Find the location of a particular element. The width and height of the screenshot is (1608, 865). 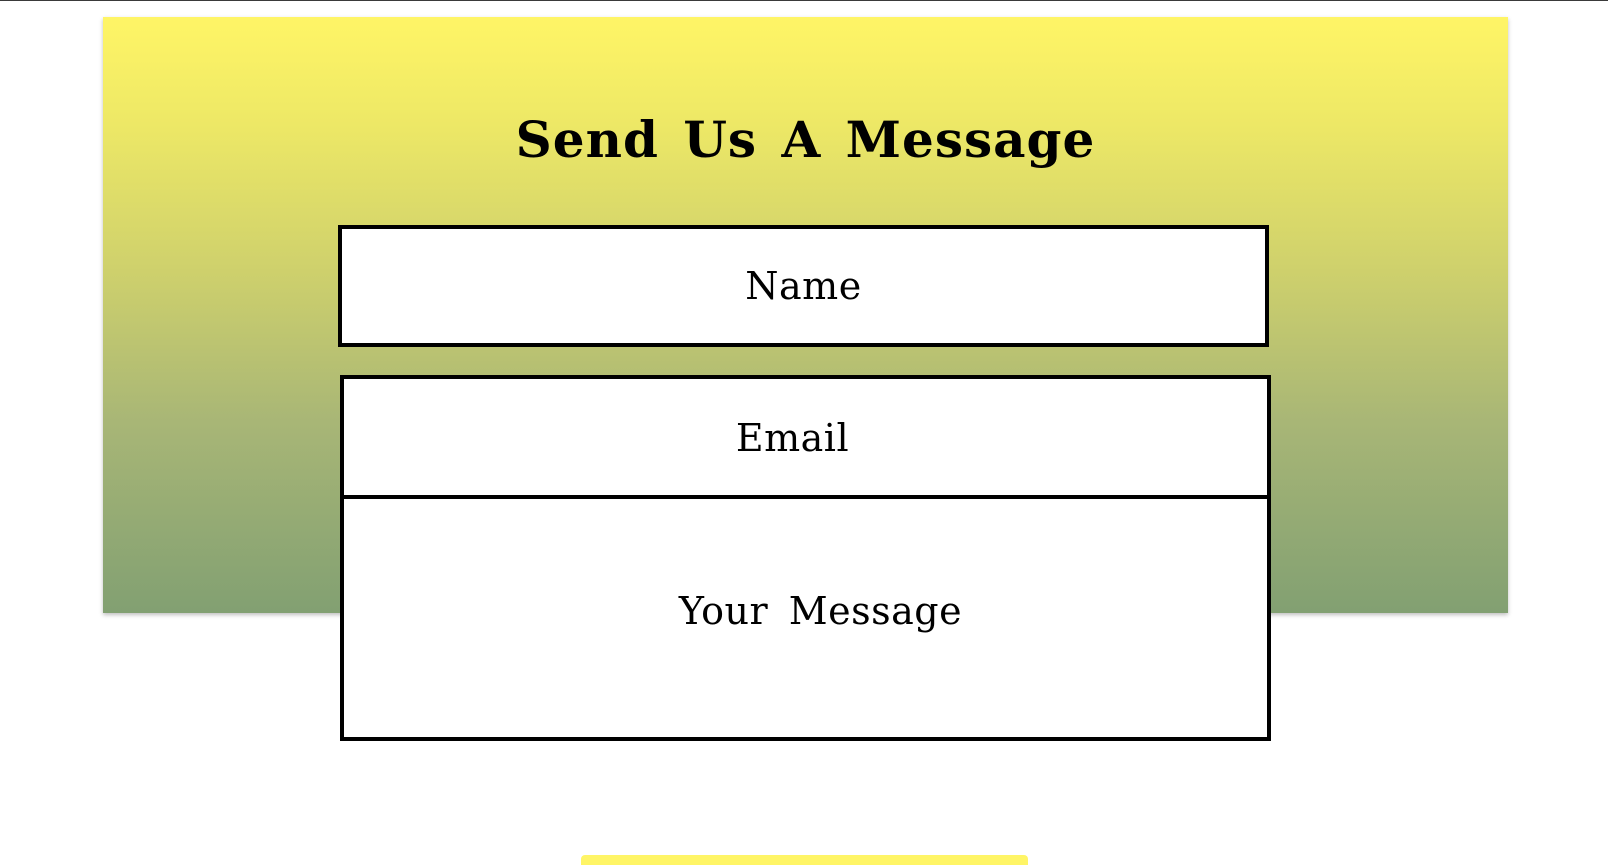

submit-button is located at coordinates (804, 860).